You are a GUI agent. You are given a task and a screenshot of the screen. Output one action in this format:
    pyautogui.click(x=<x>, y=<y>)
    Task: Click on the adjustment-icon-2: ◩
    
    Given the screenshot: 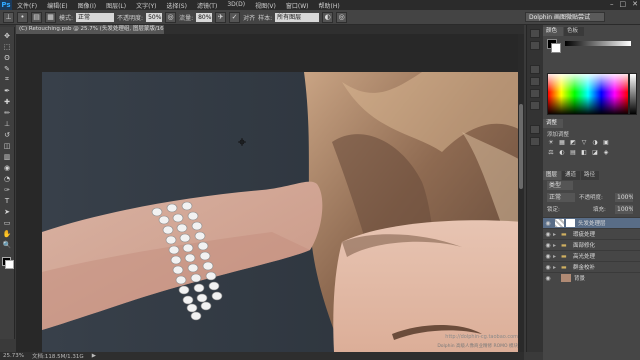 What is the action you would take?
    pyautogui.click(x=573, y=142)
    